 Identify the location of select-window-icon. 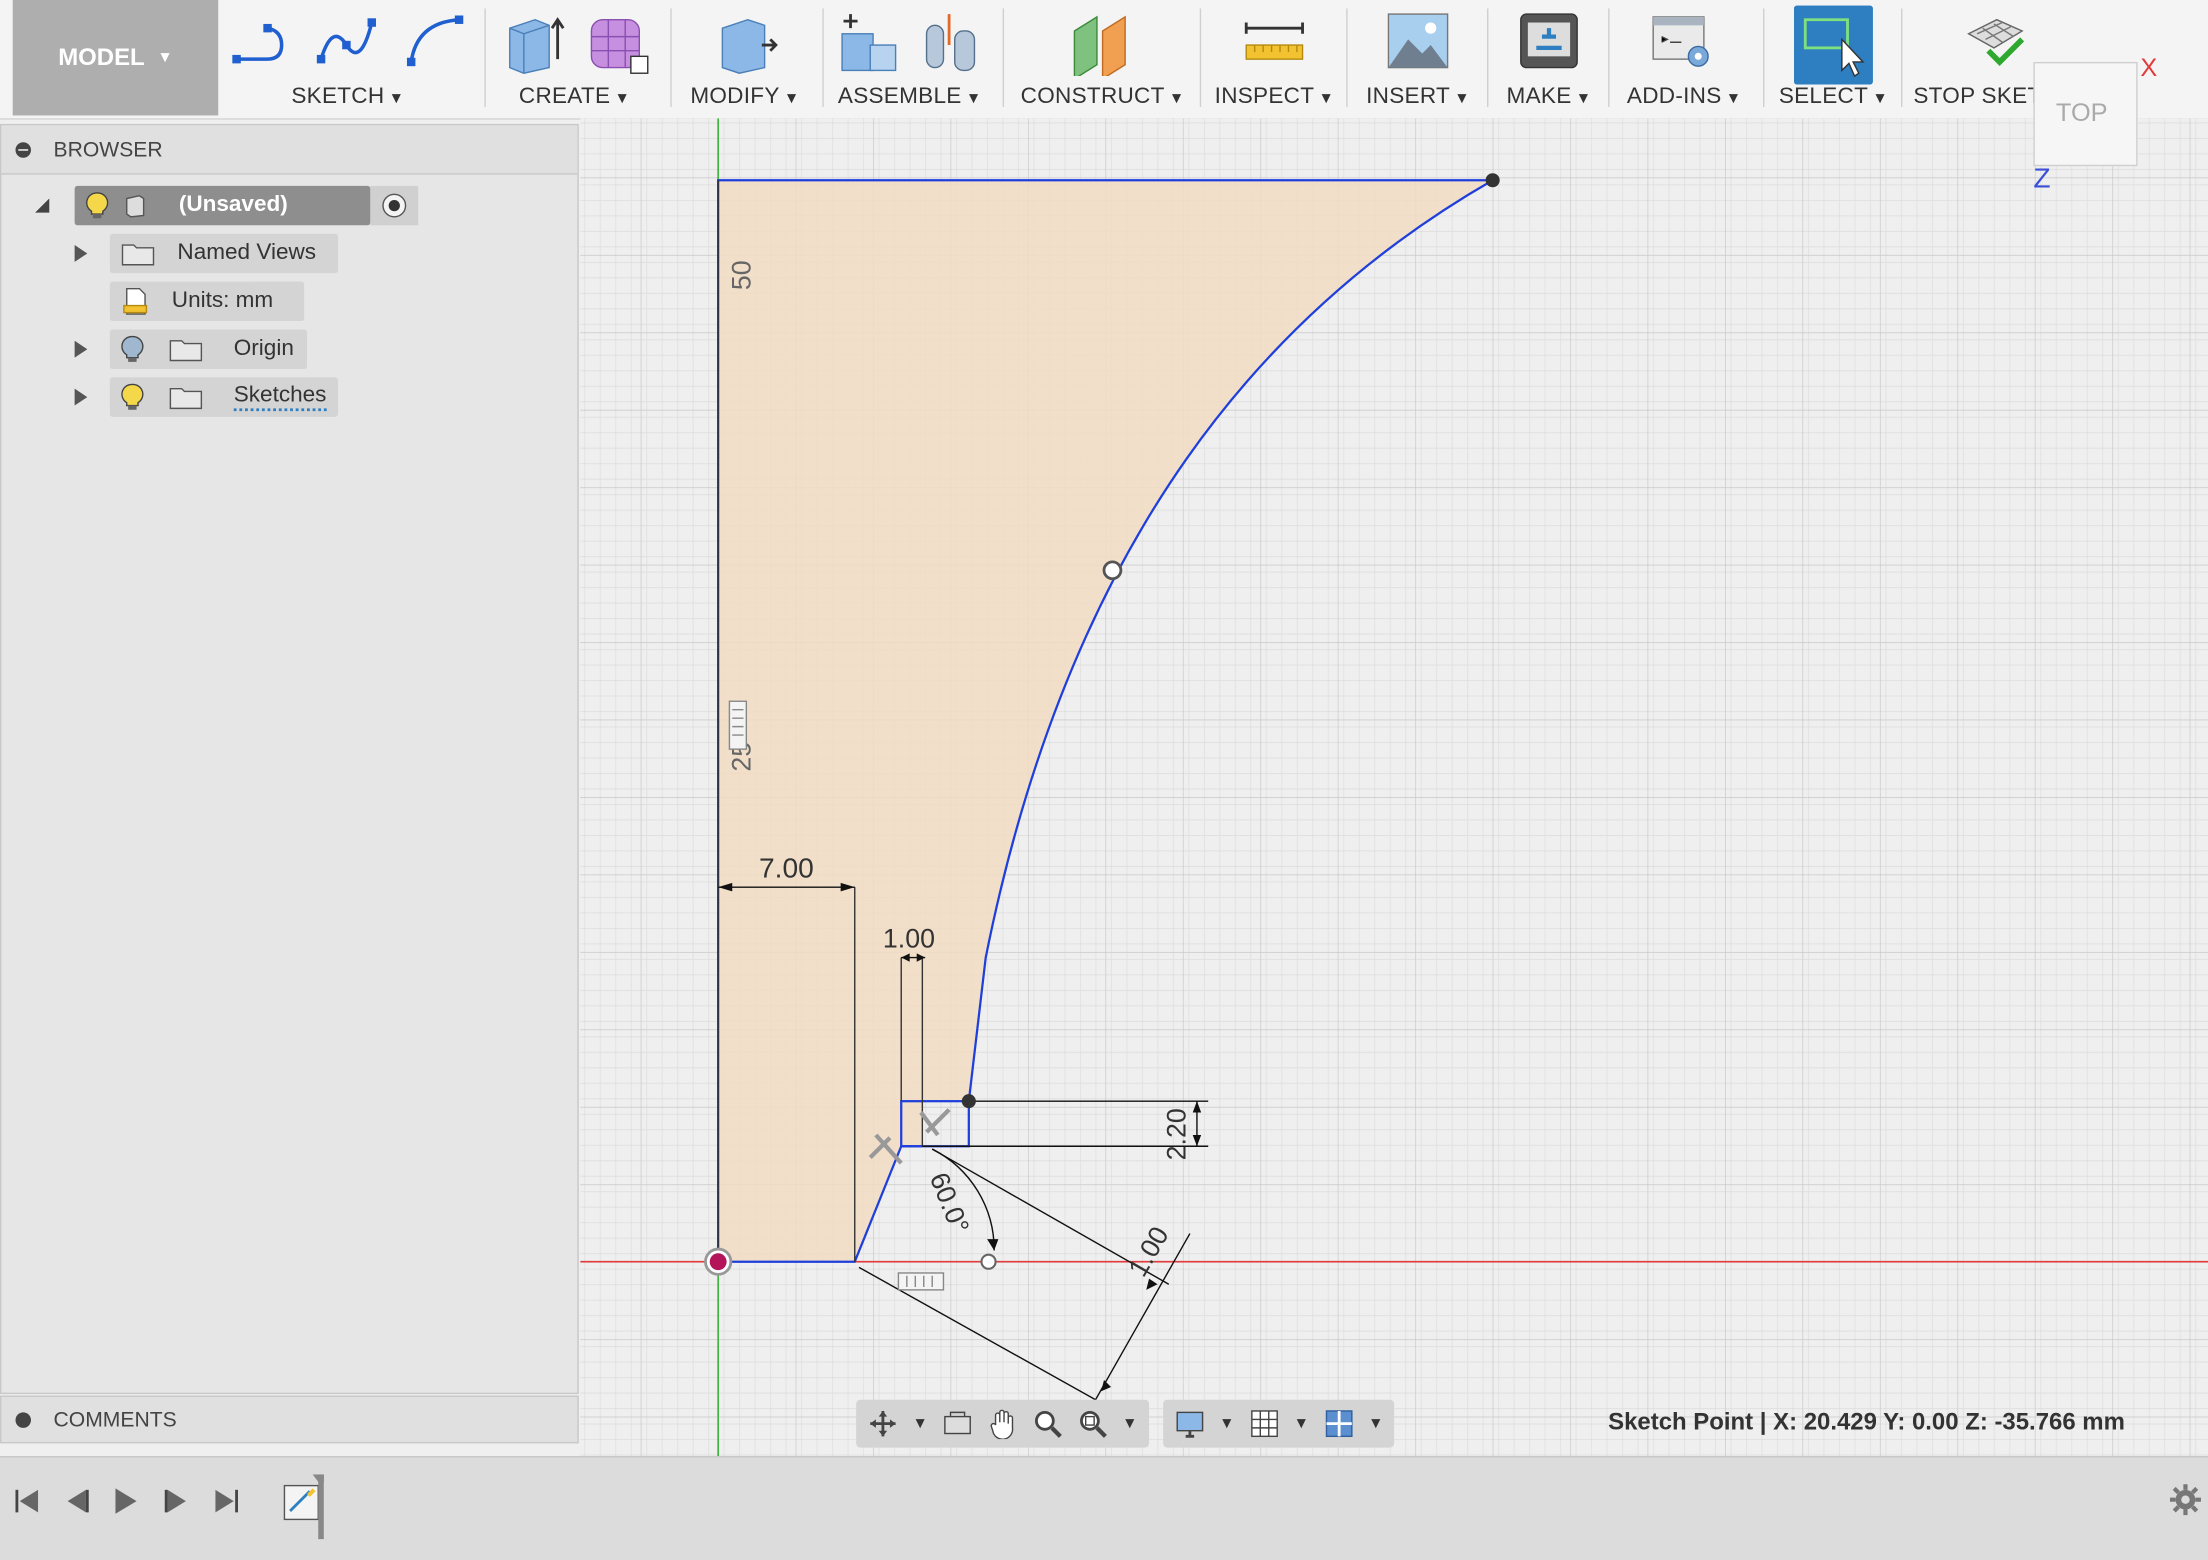
(1833, 45).